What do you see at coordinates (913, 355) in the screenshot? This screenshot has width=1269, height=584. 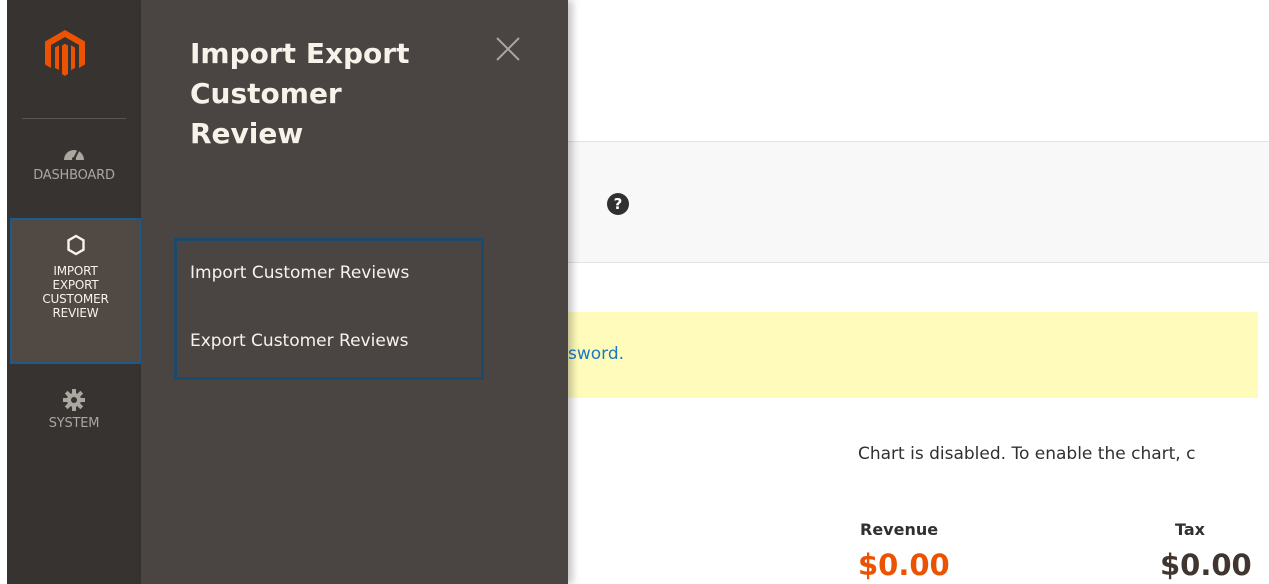 I see `system-message-notice: sword.` at bounding box center [913, 355].